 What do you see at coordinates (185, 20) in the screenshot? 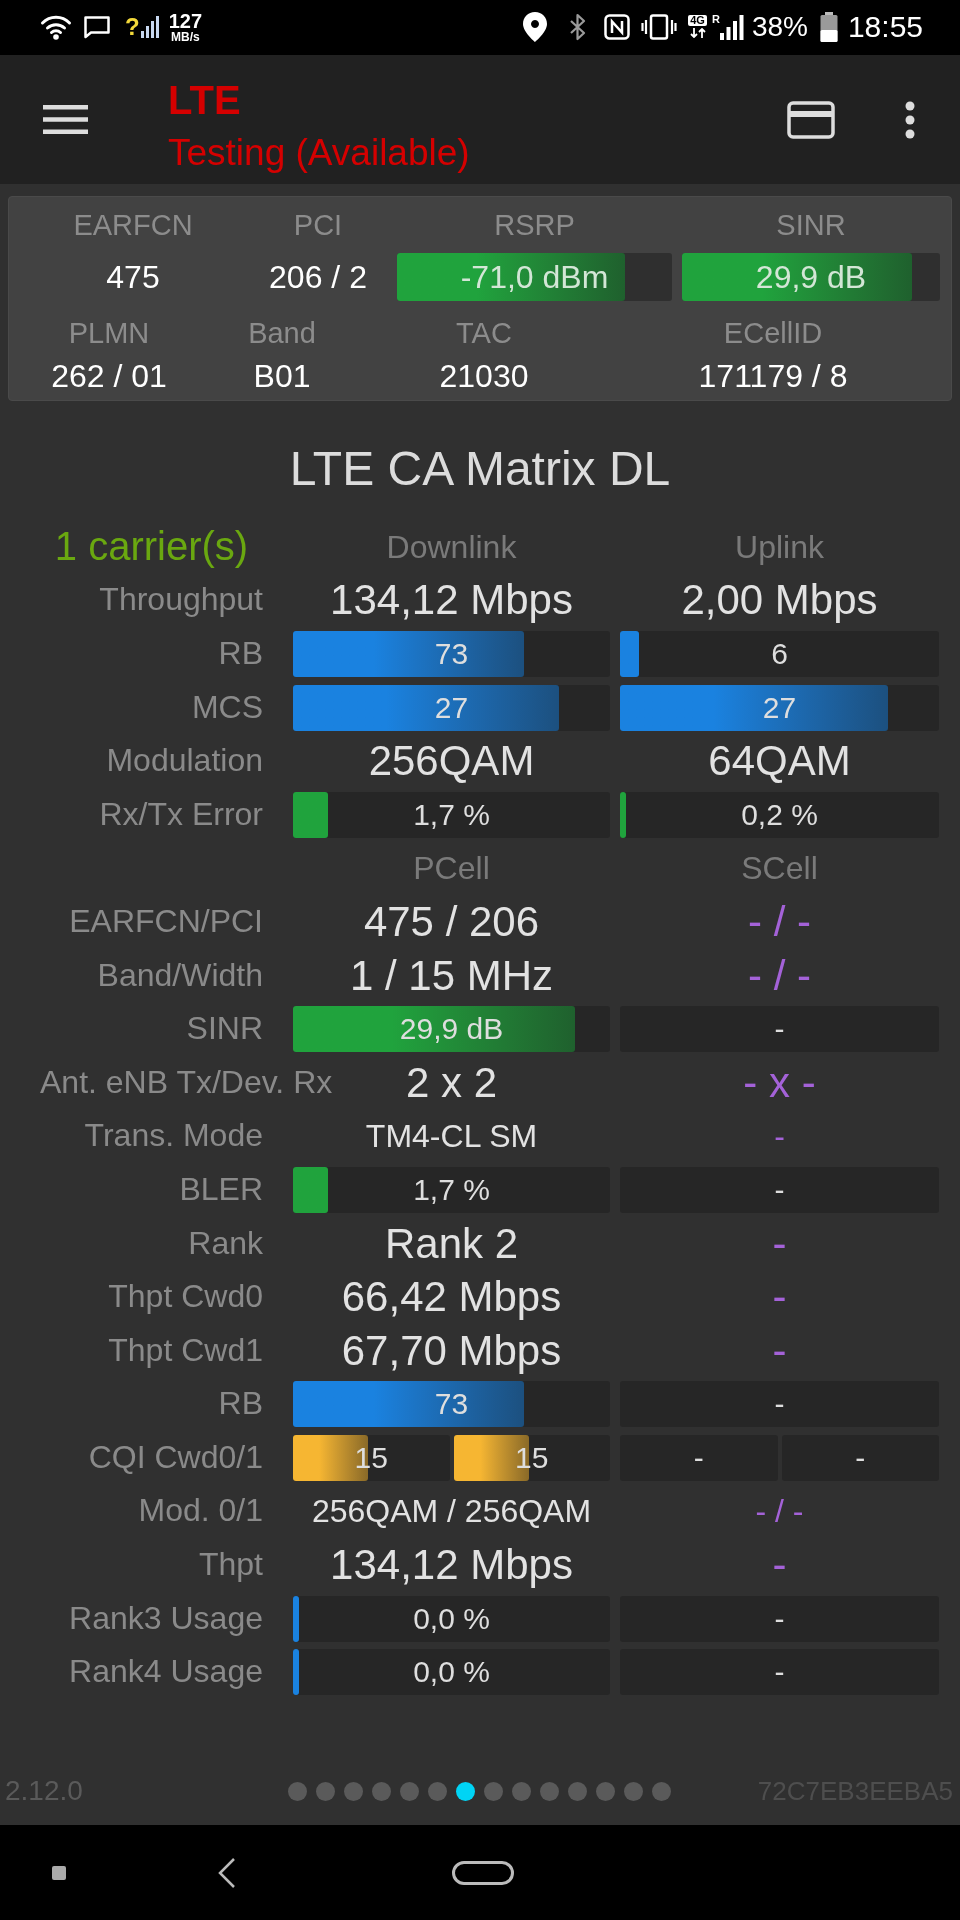
I see `data-rate: 127` at bounding box center [185, 20].